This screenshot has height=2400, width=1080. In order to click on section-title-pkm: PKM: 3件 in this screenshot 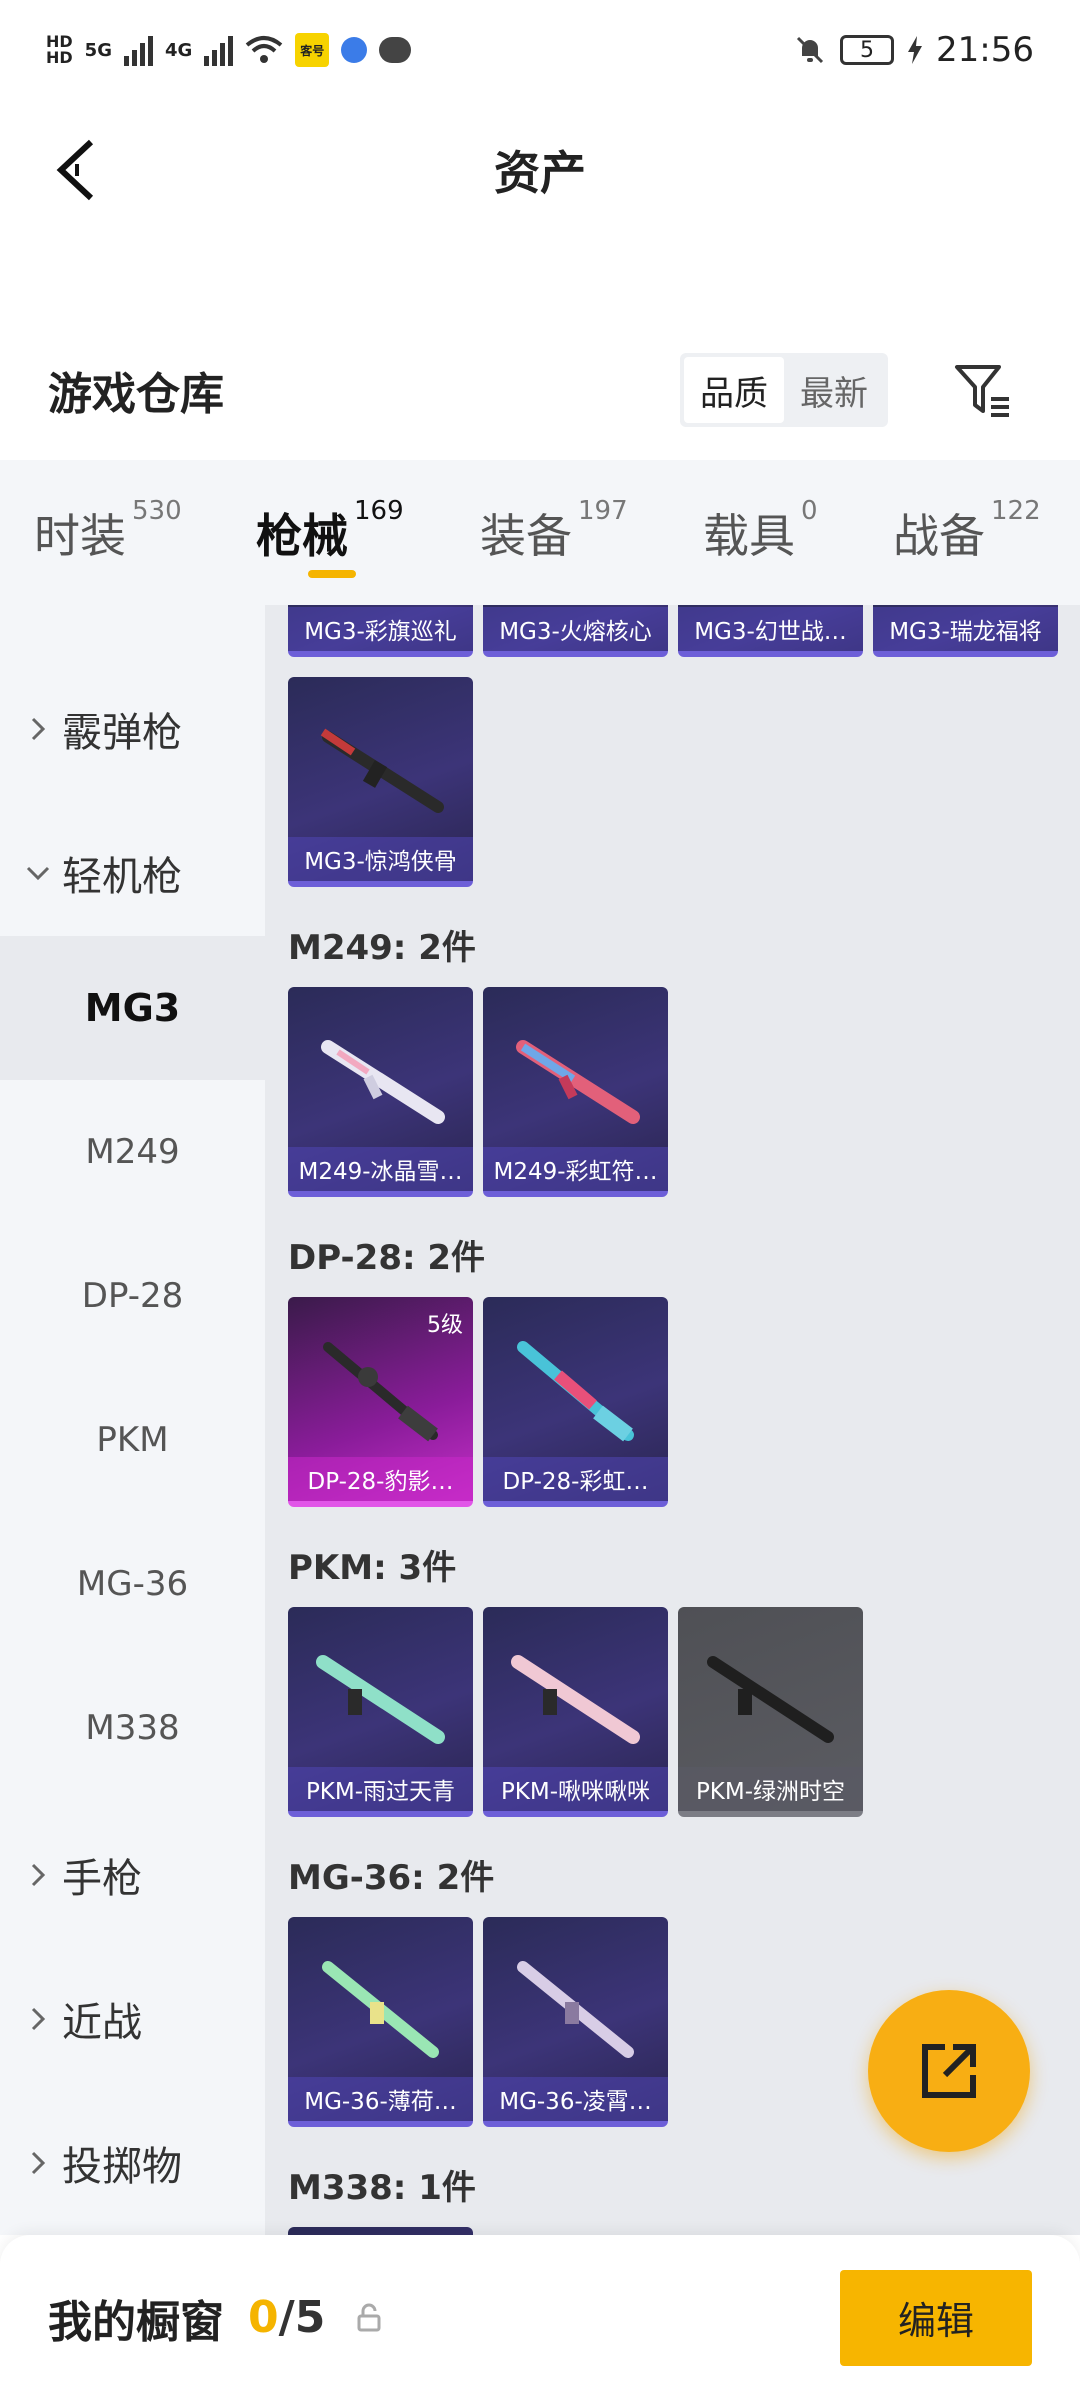, I will do `click(372, 1568)`.